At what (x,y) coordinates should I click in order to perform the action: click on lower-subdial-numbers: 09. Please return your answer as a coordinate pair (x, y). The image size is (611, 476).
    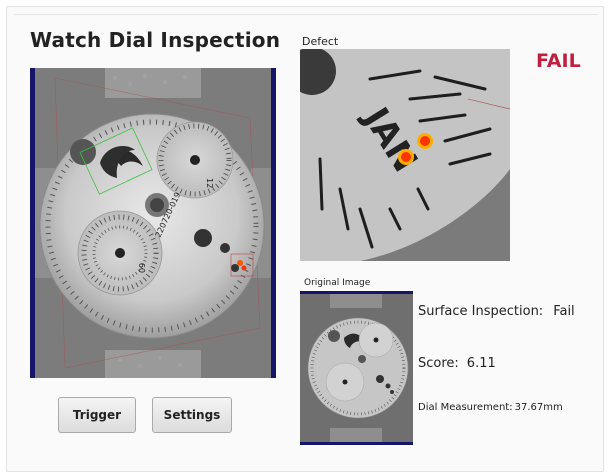
    Looking at the image, I should click on (142, 268).